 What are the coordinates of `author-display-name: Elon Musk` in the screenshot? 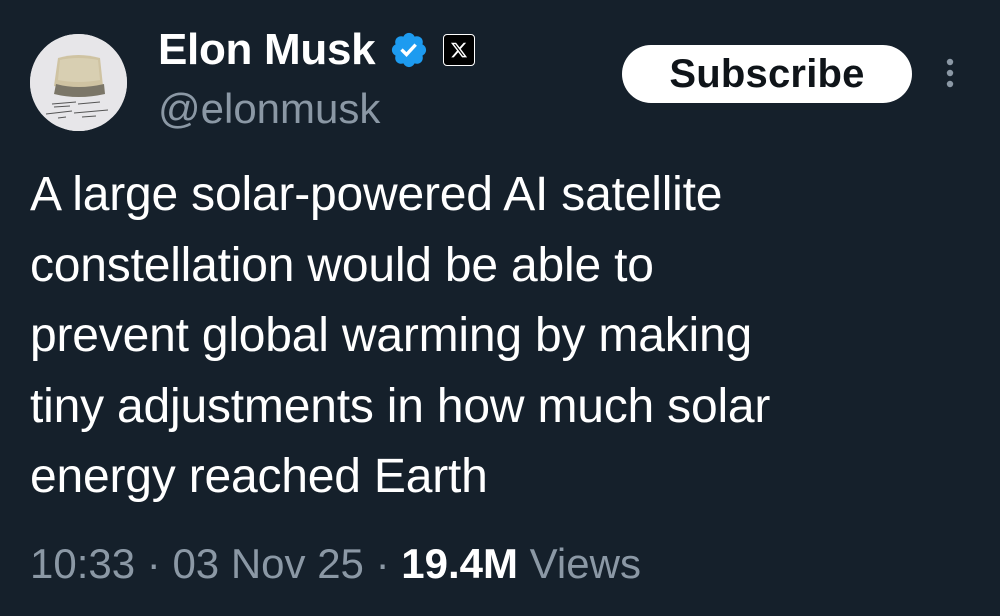 It's located at (267, 50).